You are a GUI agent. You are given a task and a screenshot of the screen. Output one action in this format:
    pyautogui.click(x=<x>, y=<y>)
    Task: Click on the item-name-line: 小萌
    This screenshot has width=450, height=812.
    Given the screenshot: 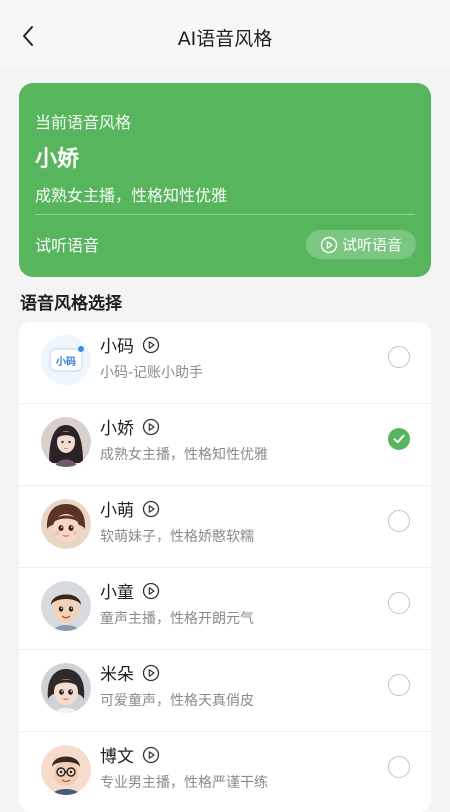 What is the action you would take?
    pyautogui.click(x=130, y=508)
    